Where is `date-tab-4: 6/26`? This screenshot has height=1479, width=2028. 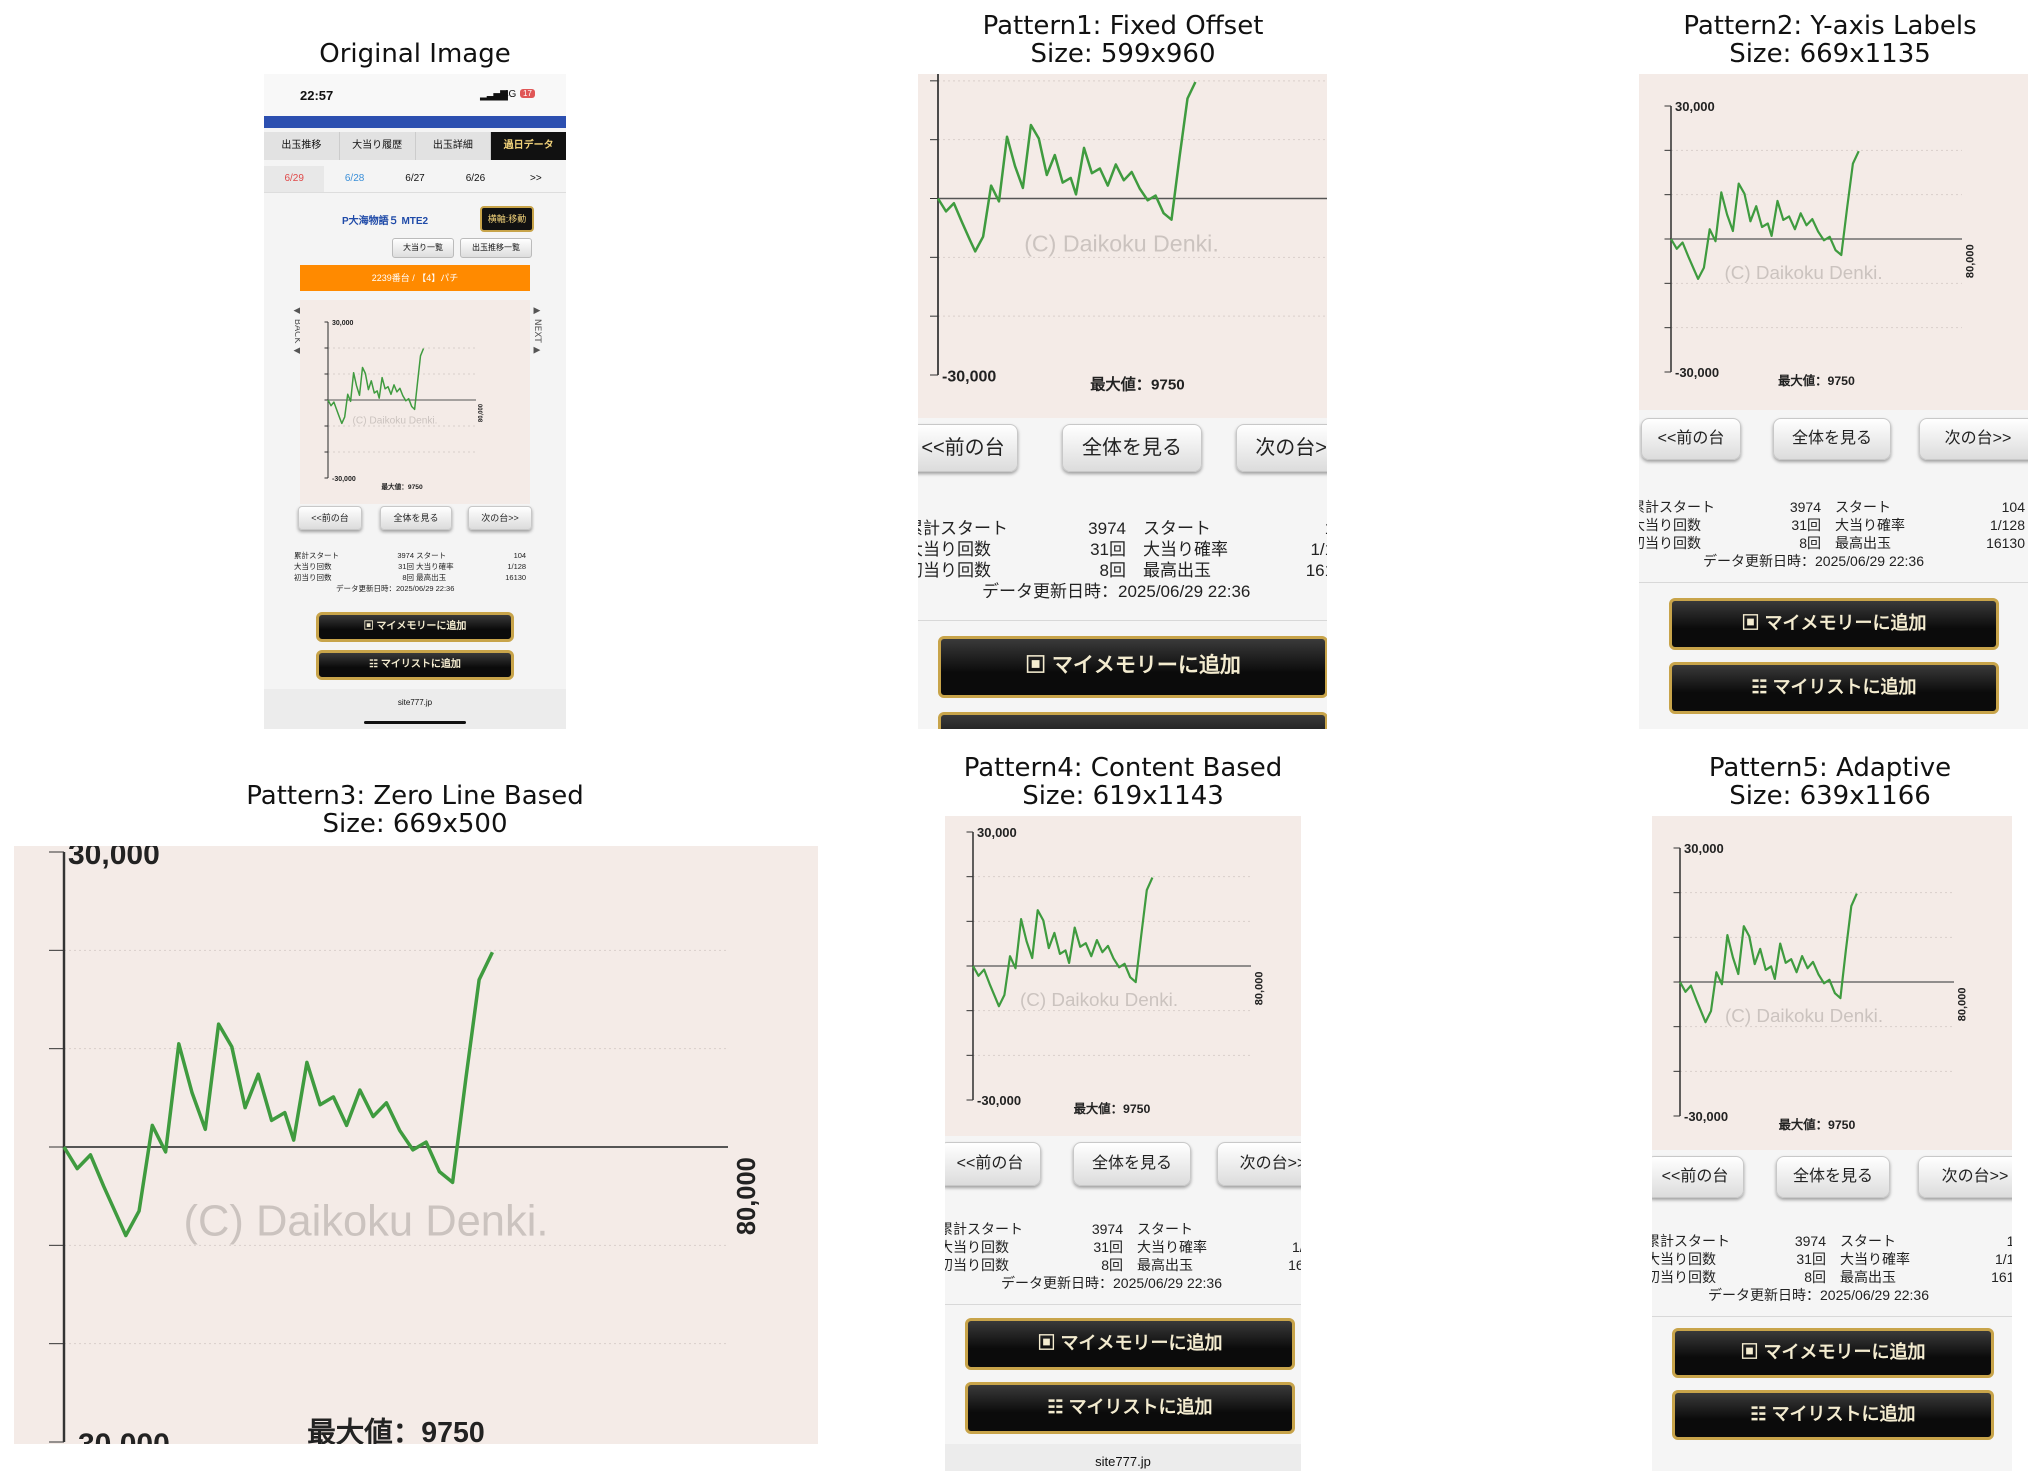
date-tab-4: 6/26 is located at coordinates (475, 179).